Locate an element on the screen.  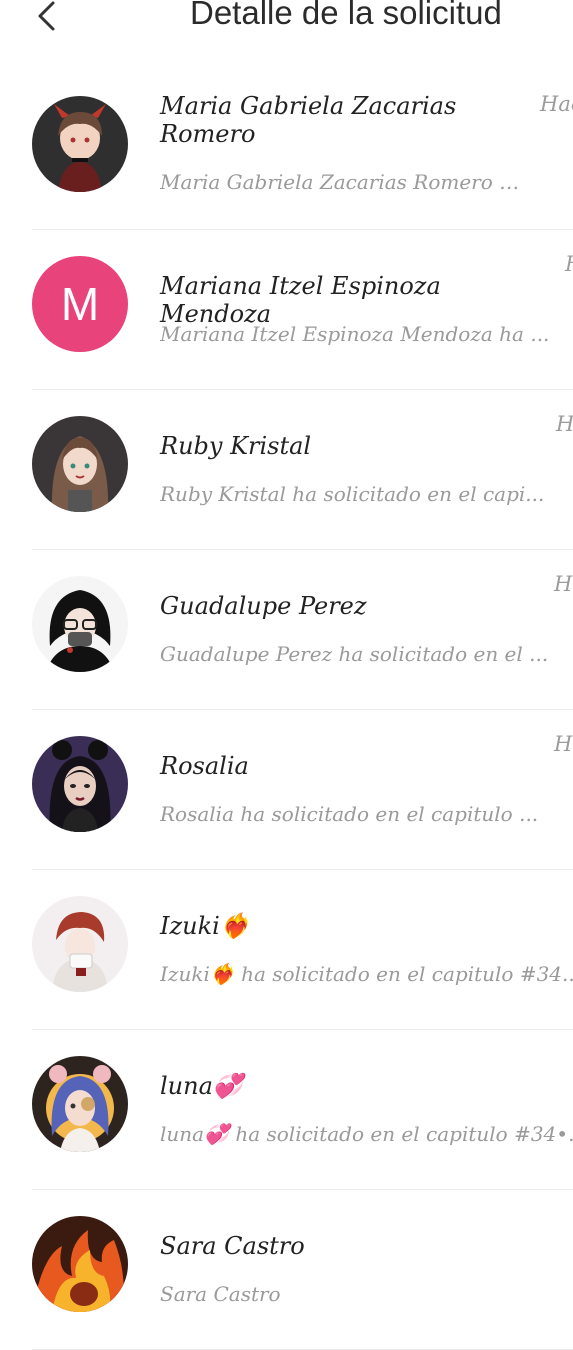
requester-name: Rosalia is located at coordinates (204, 766).